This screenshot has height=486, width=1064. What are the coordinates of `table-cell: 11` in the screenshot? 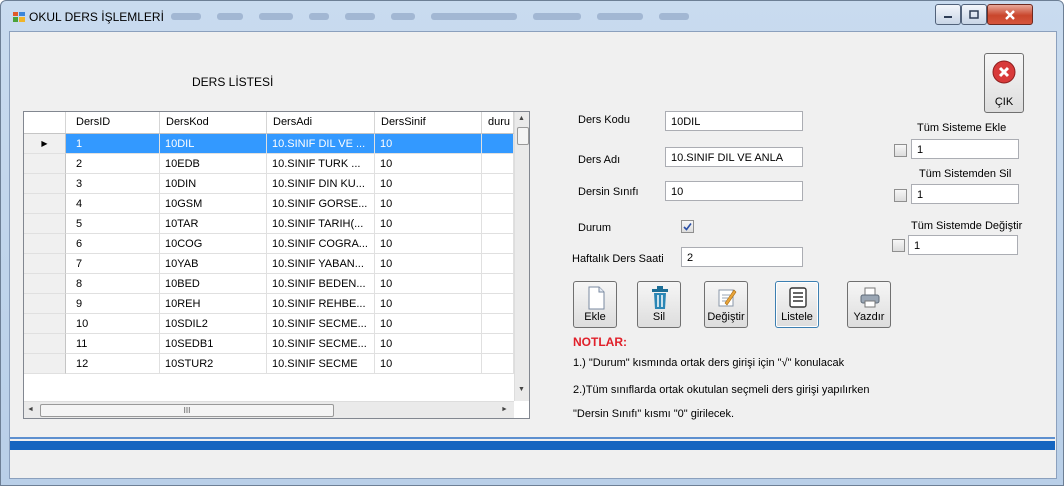 It's located at (113, 344).